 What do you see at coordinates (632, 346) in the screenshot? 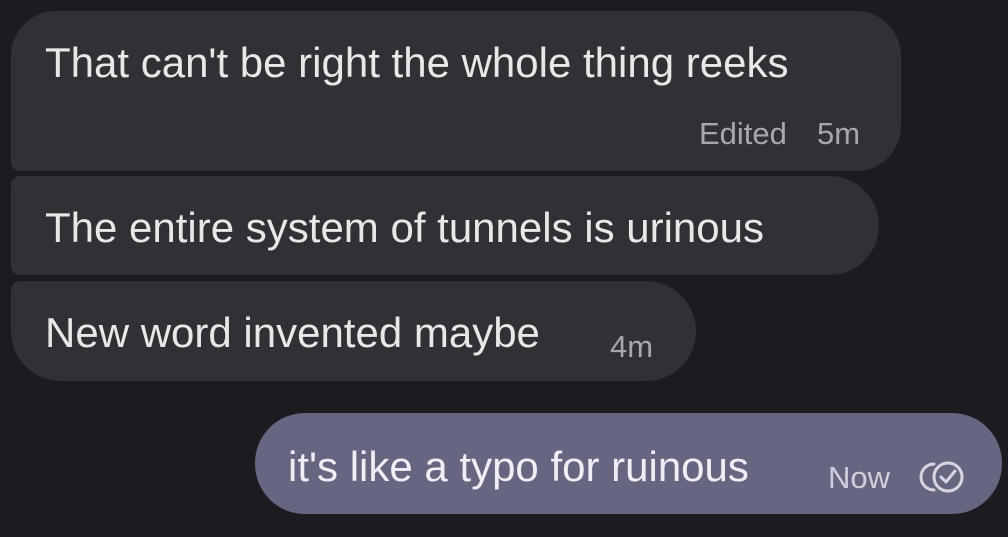
I see `message-timestamp: 4m` at bounding box center [632, 346].